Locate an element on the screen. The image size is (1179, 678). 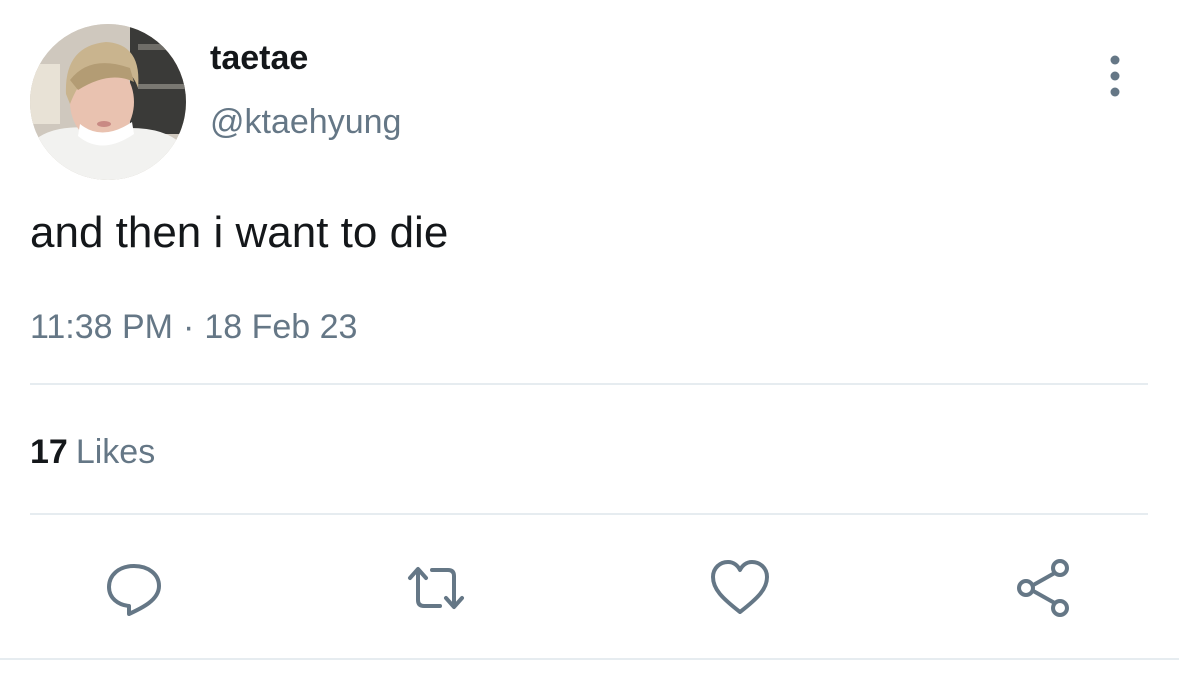
more-vertical-icon is located at coordinates (1115, 76).